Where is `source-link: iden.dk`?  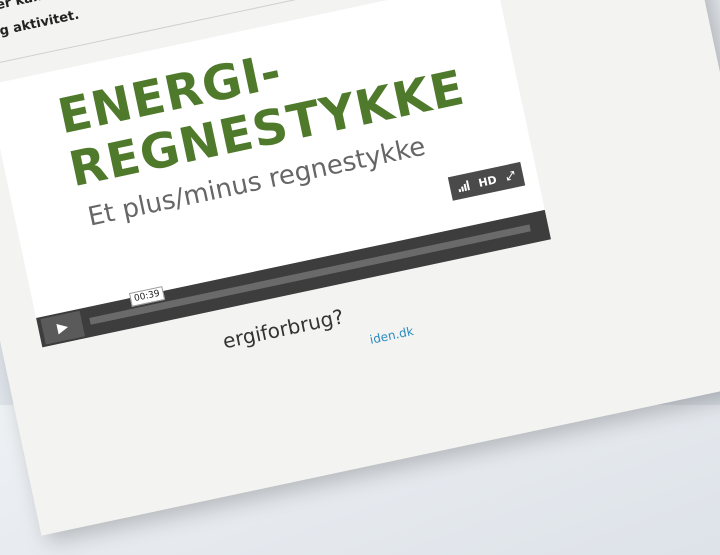
source-link: iden.dk is located at coordinates (392, 335).